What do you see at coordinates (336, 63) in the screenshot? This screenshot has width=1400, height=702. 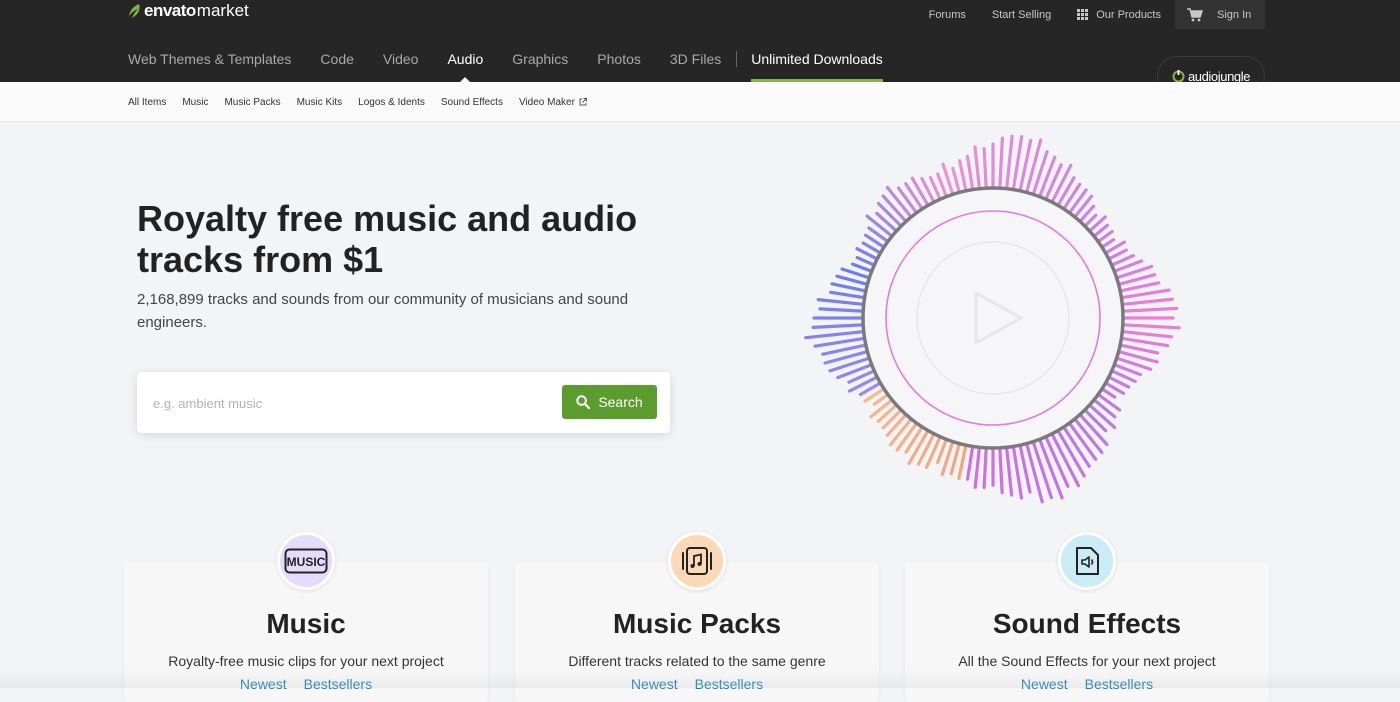 I see `nav-code: Code` at bounding box center [336, 63].